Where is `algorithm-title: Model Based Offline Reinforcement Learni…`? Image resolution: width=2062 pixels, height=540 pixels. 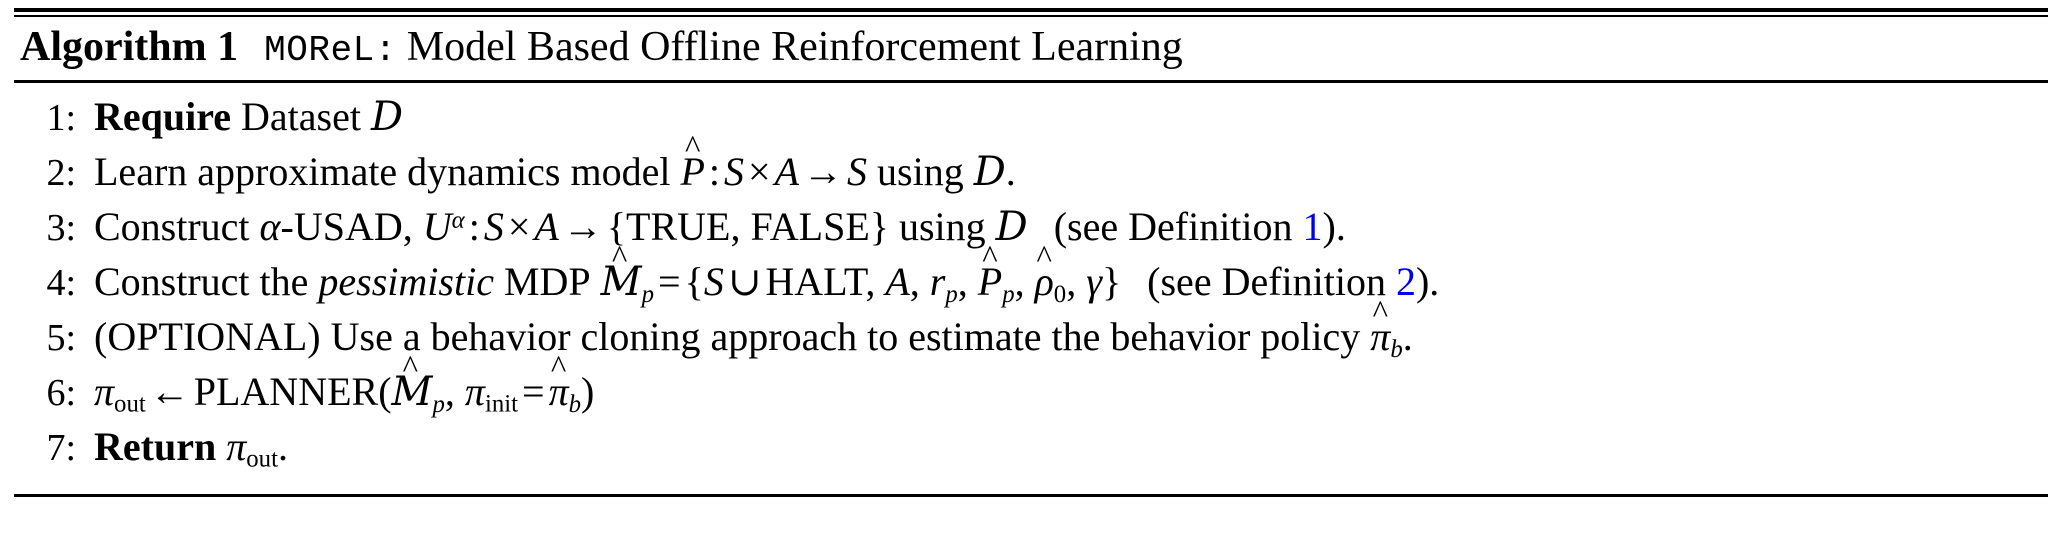 algorithm-title: Model Based Offline Reinforcement Learni… is located at coordinates (794, 47).